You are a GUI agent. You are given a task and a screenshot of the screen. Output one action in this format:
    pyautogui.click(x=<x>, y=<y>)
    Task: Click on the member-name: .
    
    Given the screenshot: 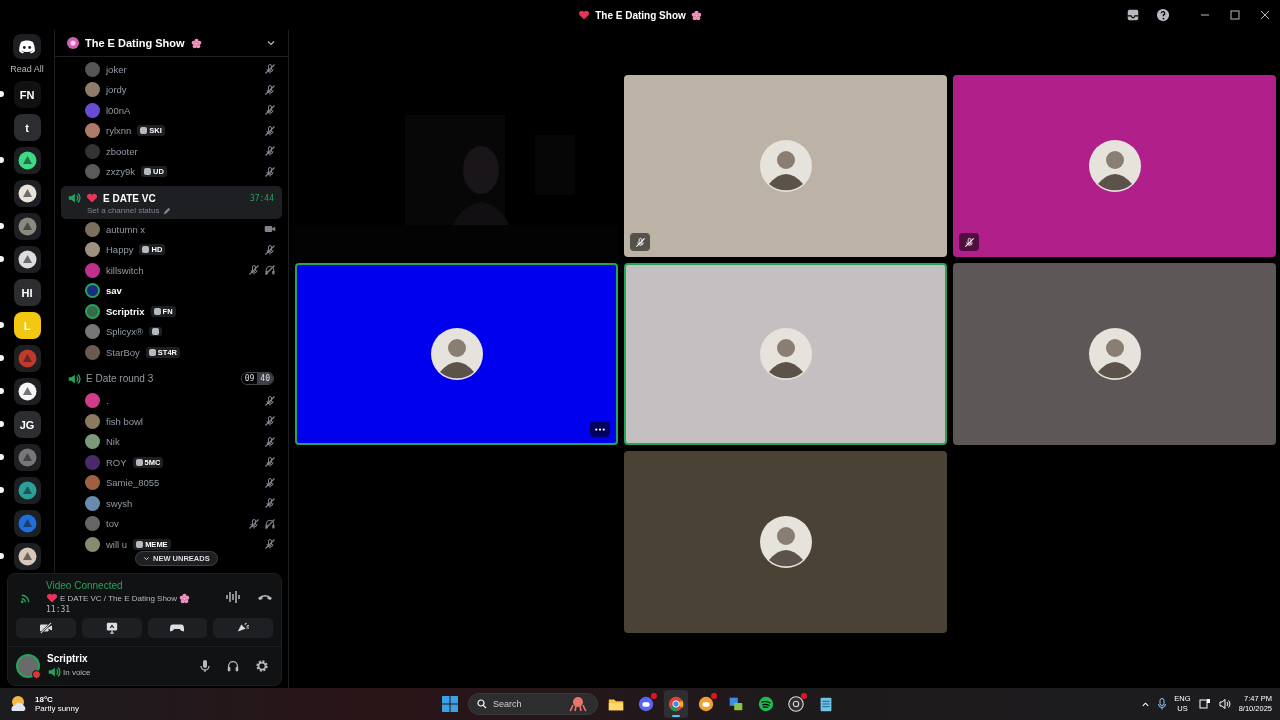 What is the action you would take?
    pyautogui.click(x=107, y=401)
    